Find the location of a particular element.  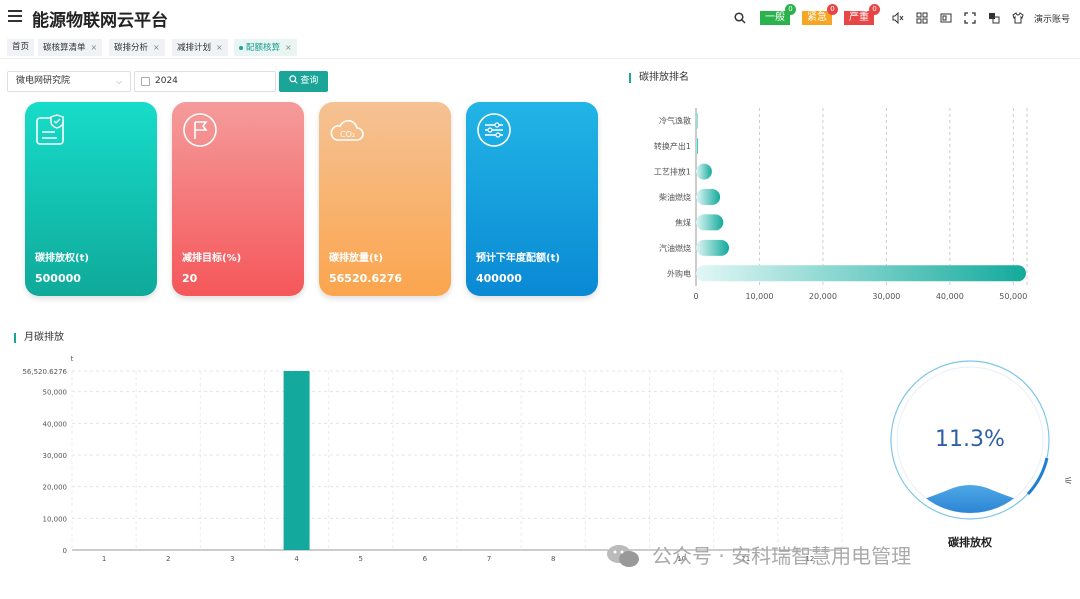

x-tick-label: 5 is located at coordinates (361, 559).